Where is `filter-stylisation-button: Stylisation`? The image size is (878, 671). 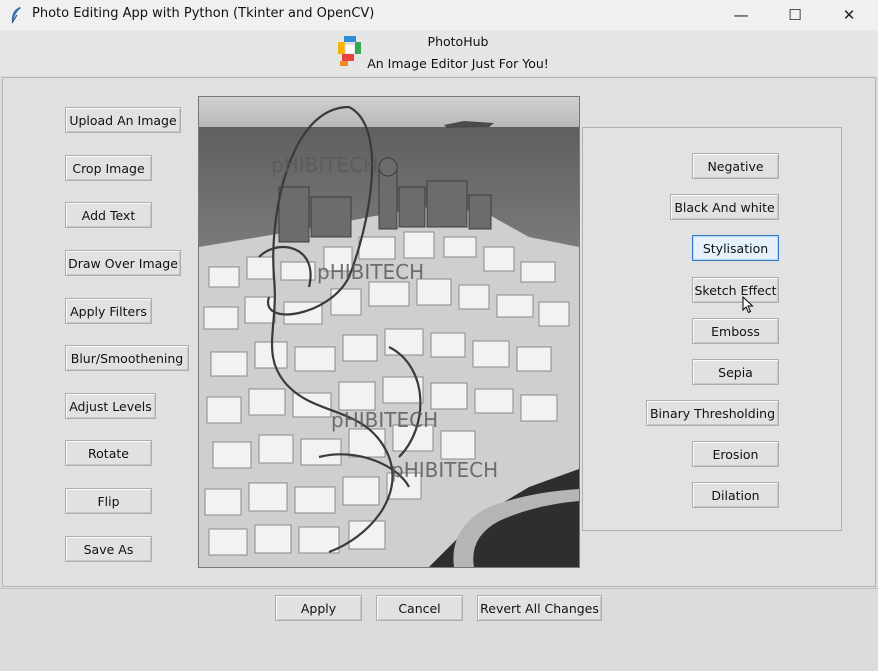 filter-stylisation-button: Stylisation is located at coordinates (735, 248).